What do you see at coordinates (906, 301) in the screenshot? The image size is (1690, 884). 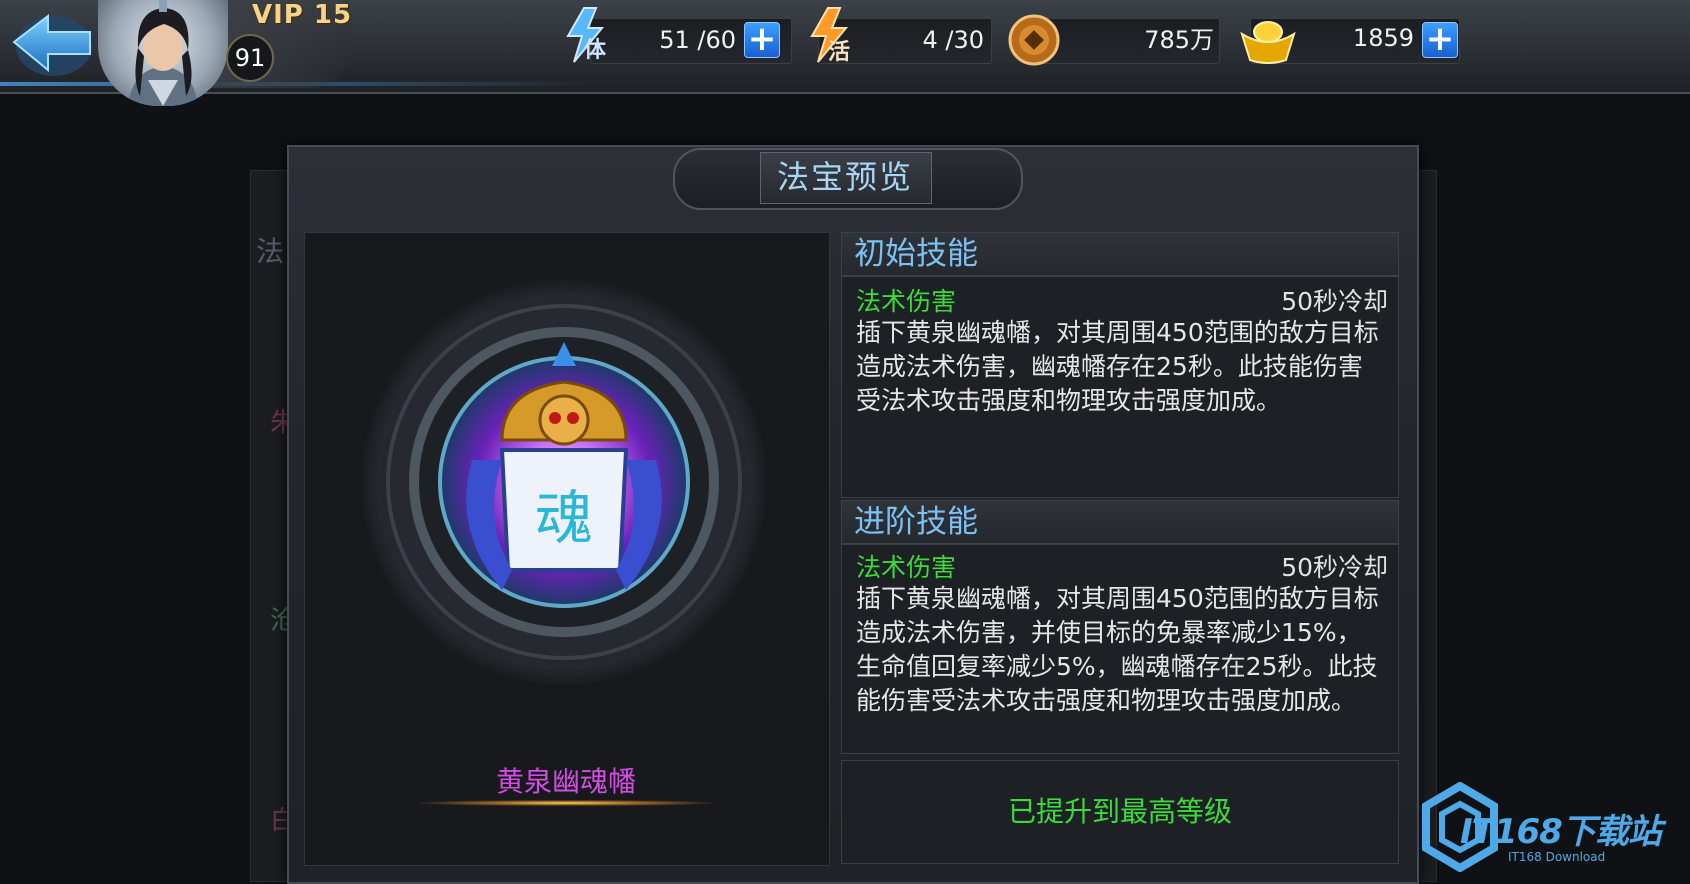 I see `initial-skill-name: 法术伤害` at bounding box center [906, 301].